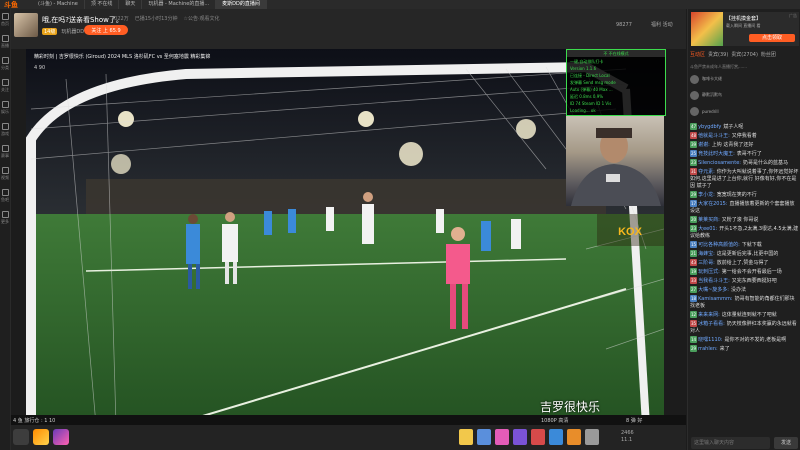 The image size is (800, 450). Describe the element at coordinates (719, 245) in the screenshot. I see `chat-username: 可比各种高颜值的:` at that location.